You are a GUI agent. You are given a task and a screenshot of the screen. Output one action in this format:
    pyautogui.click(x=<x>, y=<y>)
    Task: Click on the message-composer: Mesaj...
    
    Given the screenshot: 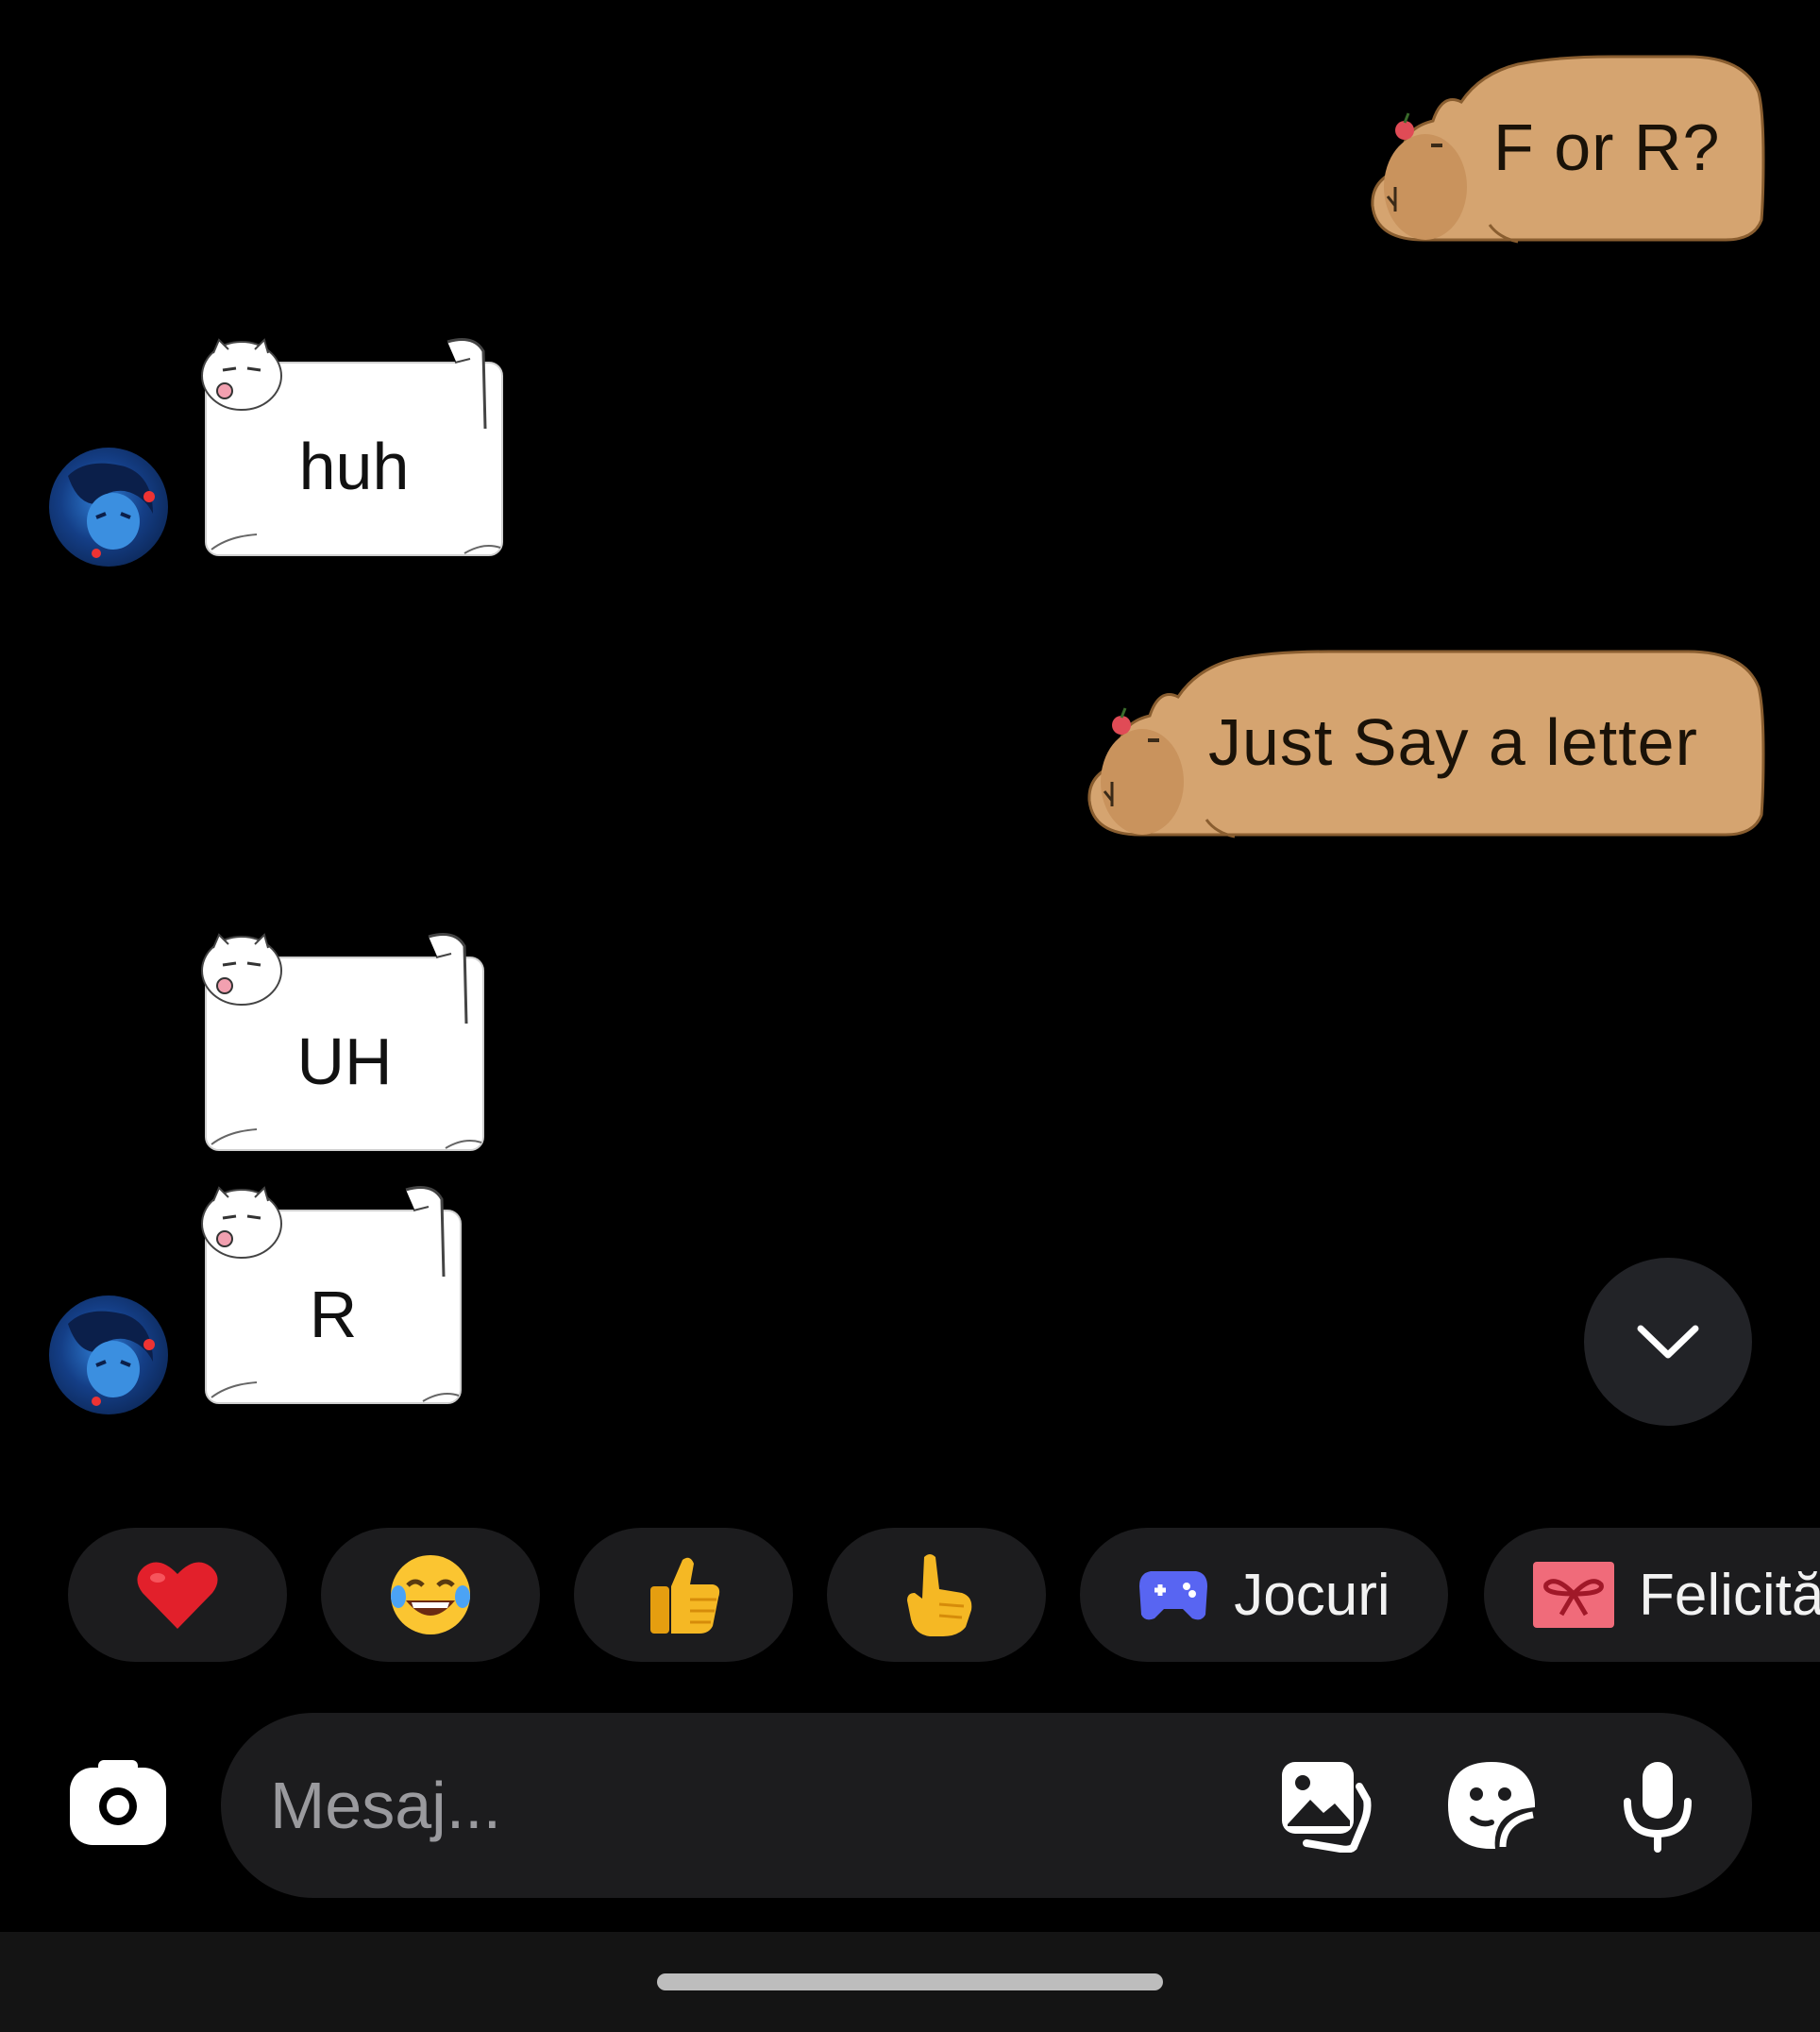 What is the action you would take?
    pyautogui.click(x=987, y=1805)
    